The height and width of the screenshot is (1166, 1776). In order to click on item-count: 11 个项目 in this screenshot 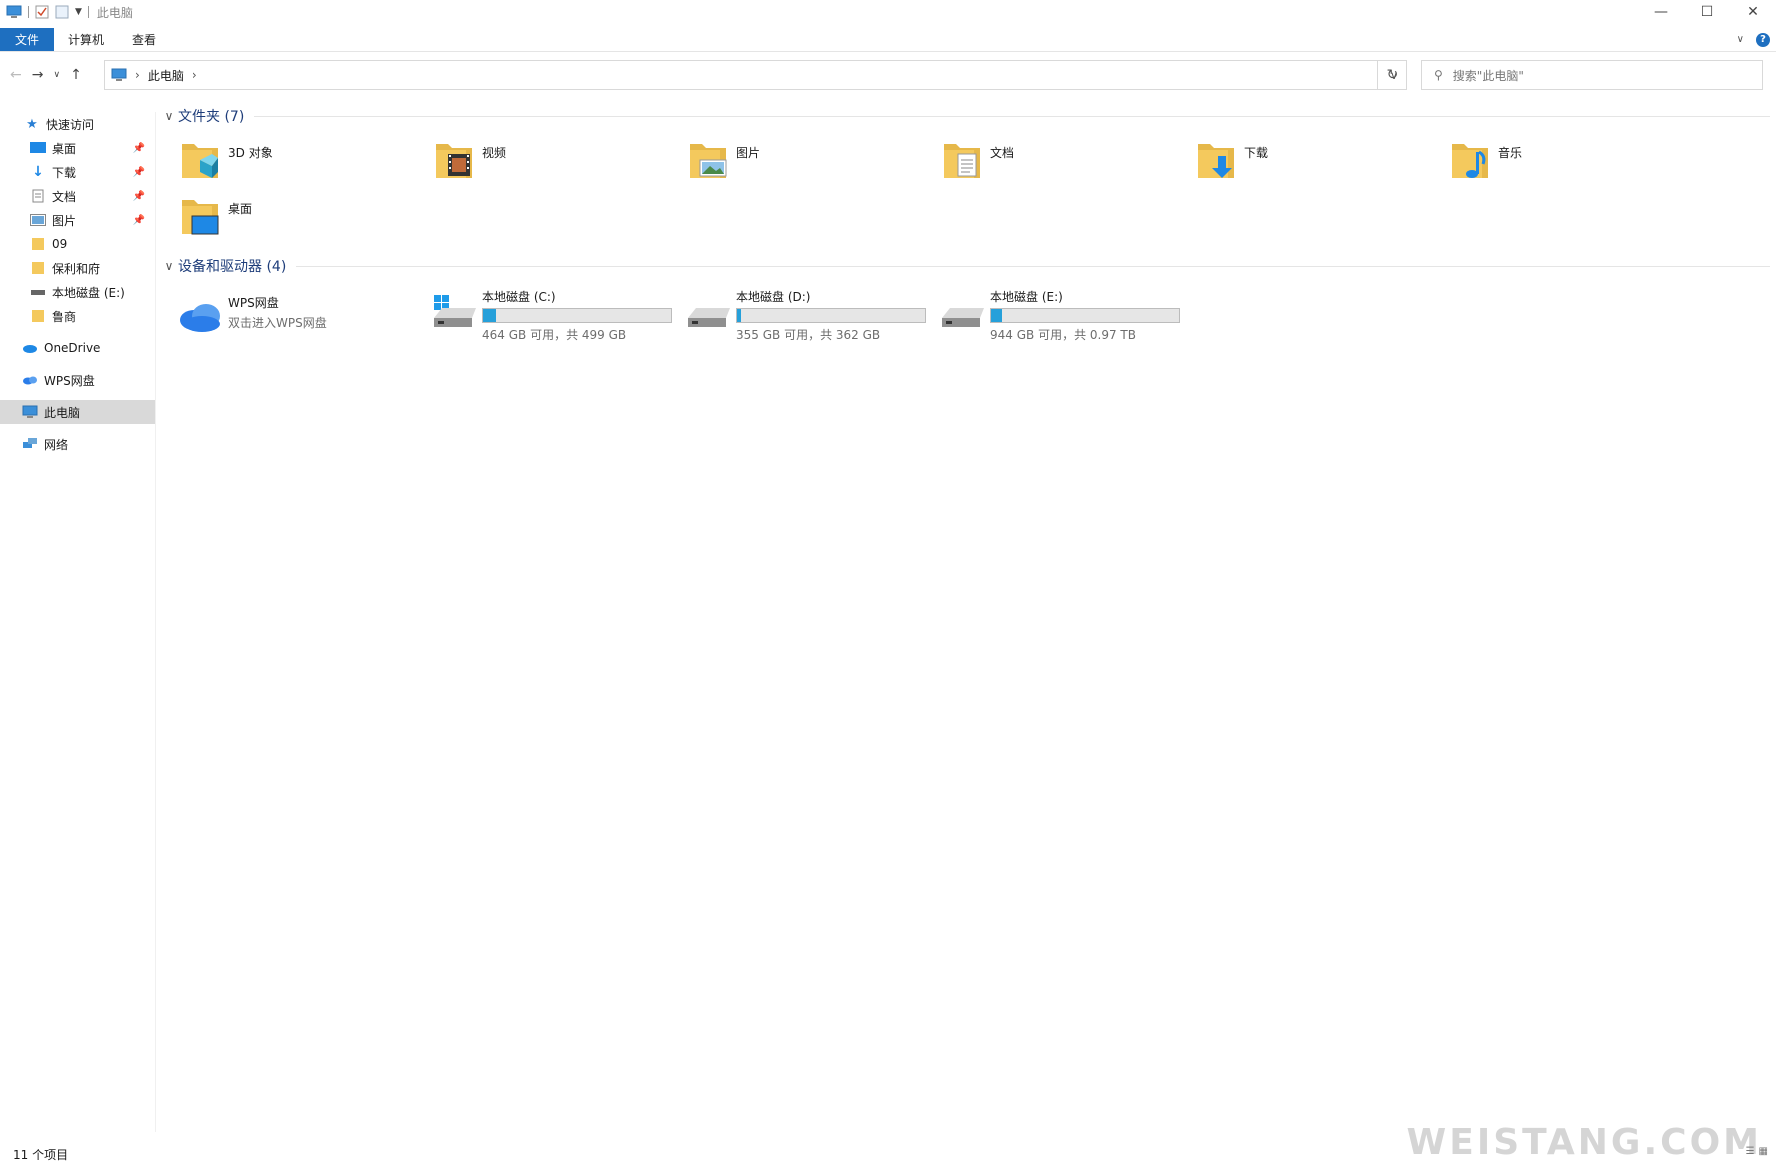, I will do `click(41, 1154)`.